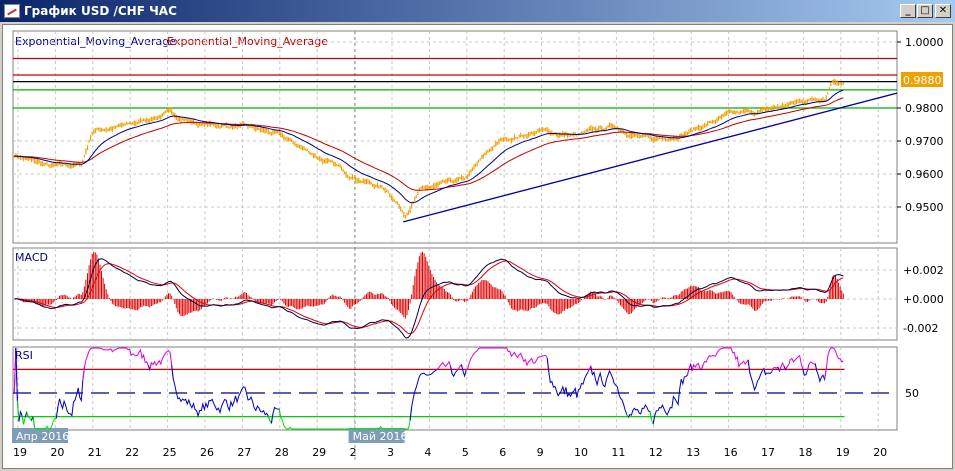  What do you see at coordinates (922, 80) in the screenshot?
I see `current-price-label: 0.9880` at bounding box center [922, 80].